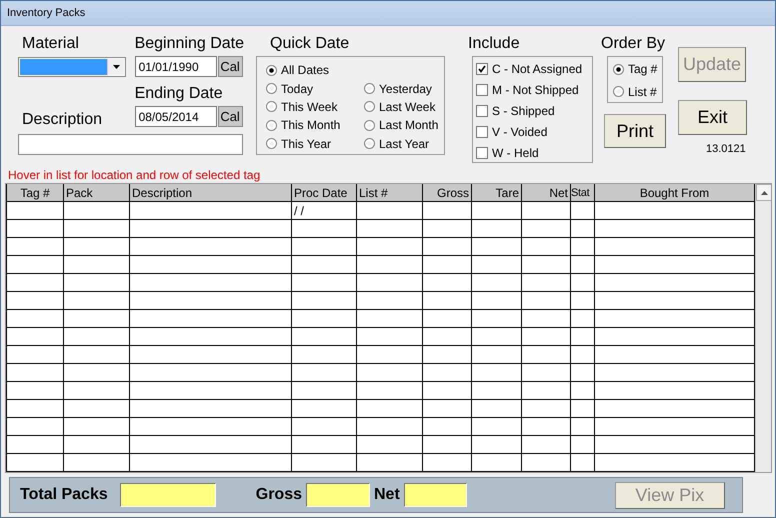  Describe the element at coordinates (534, 69) in the screenshot. I see `status-checkbox-option: C - Not Assigned` at that location.